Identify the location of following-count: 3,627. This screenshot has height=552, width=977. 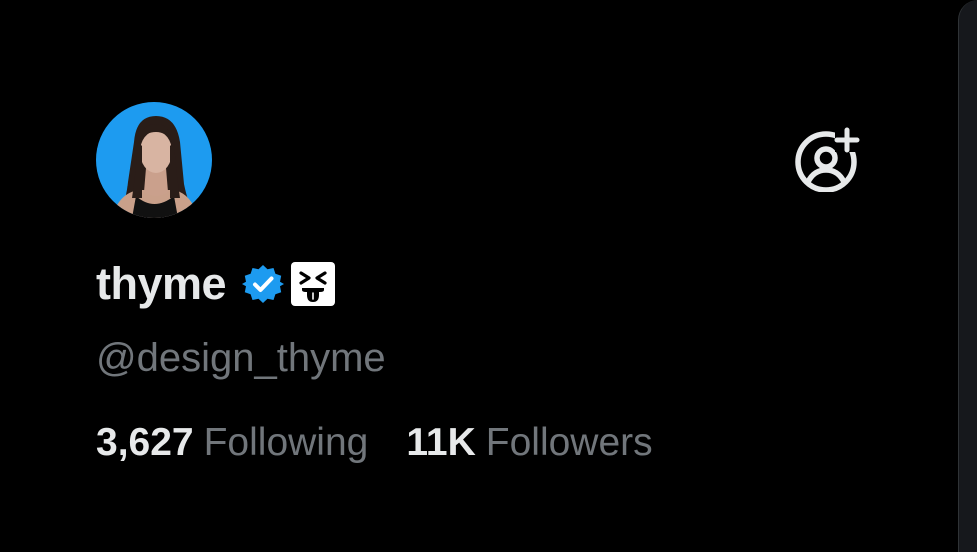
(145, 442).